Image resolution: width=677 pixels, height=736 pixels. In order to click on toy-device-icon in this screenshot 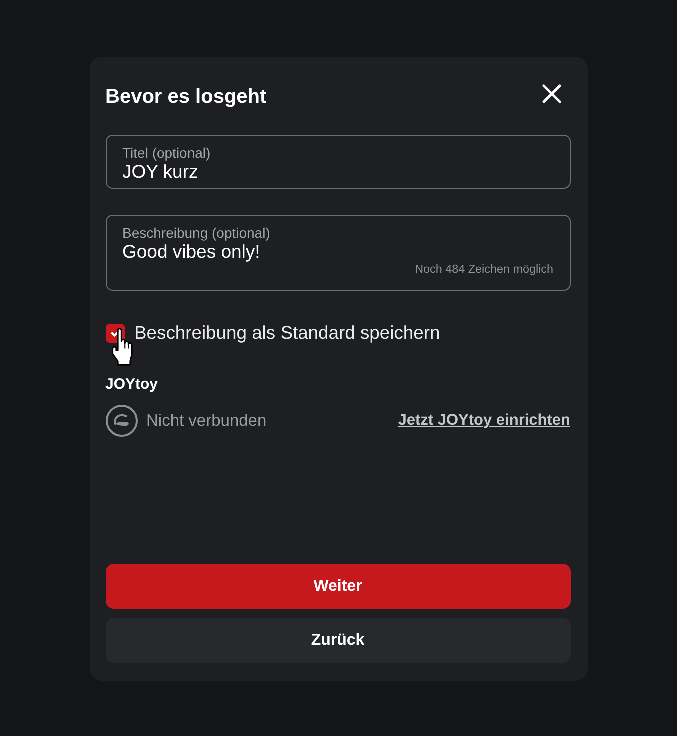, I will do `click(122, 421)`.